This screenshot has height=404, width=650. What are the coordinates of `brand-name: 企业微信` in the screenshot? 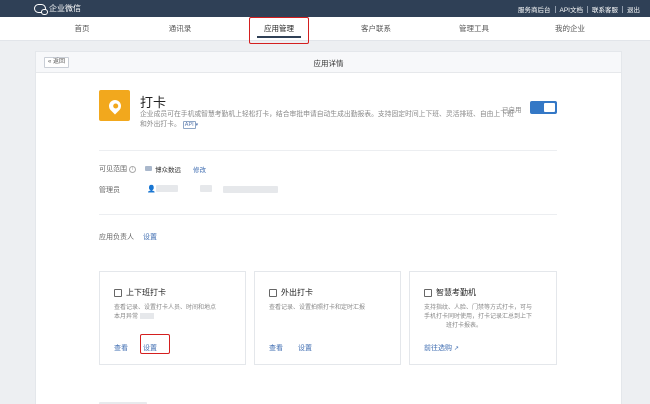 It's located at (65, 8).